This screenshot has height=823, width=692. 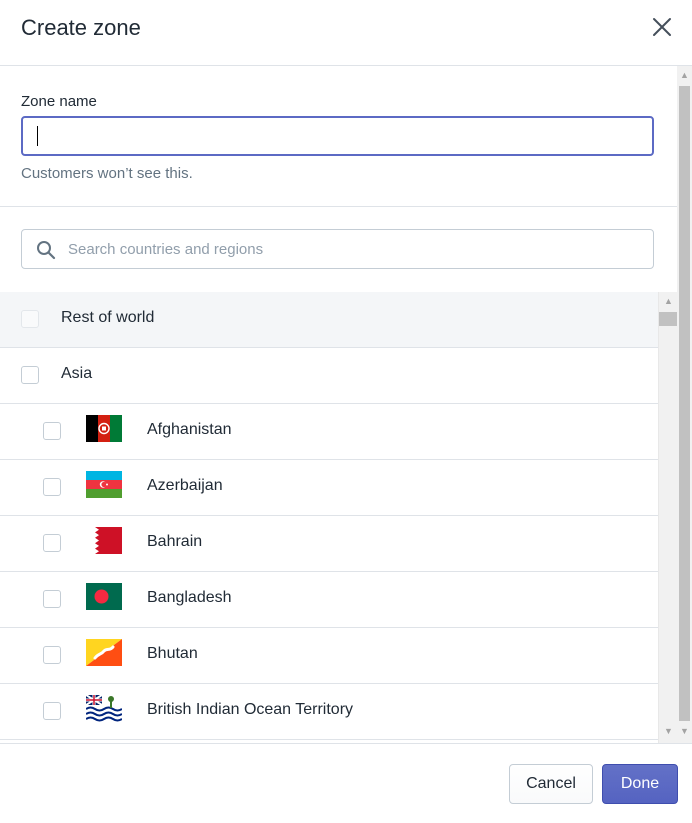 I want to click on done-button: Done, so click(x=640, y=784).